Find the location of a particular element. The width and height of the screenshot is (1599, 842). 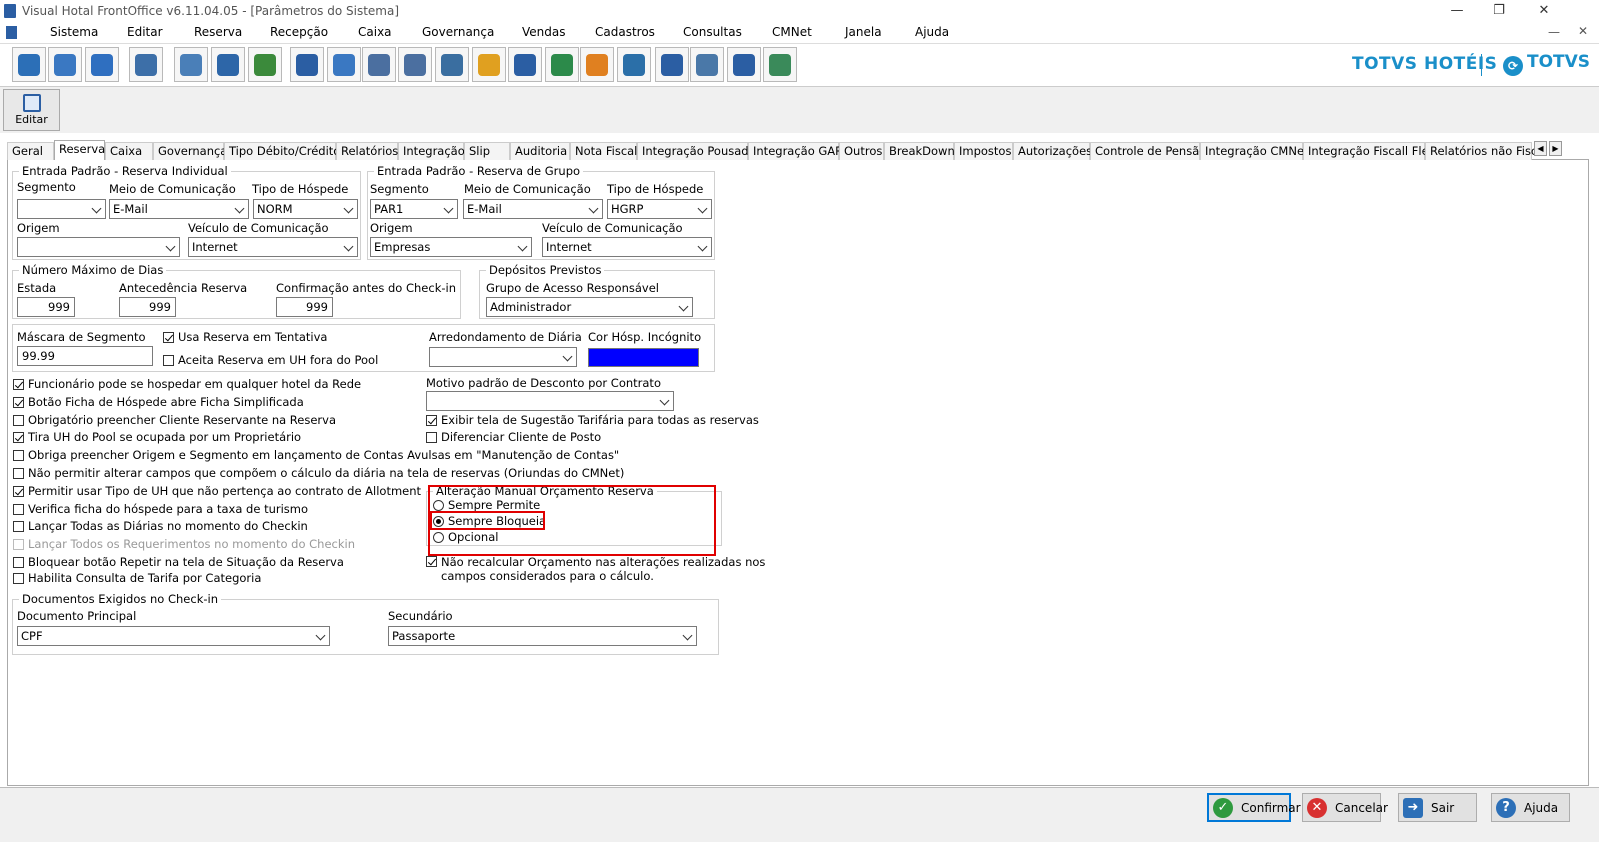

individual-meio-select: E-Mail is located at coordinates (179, 209).